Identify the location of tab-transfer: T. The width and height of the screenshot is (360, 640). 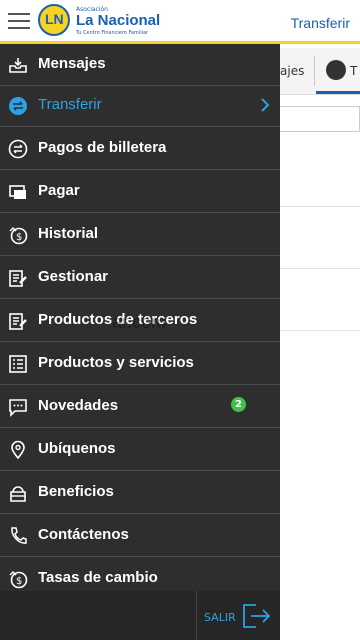
(353, 71).